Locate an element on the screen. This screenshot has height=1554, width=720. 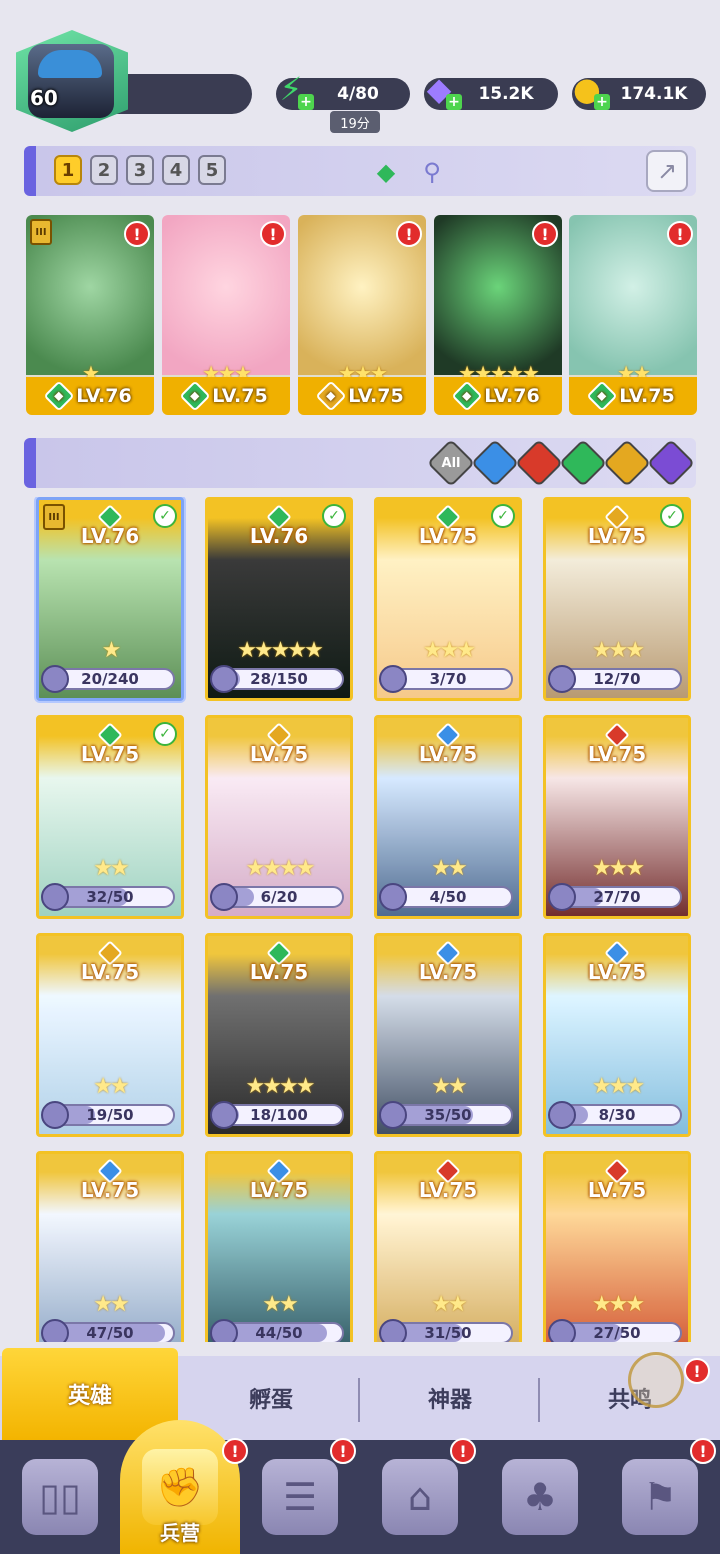
light-element-icon: ◆ is located at coordinates (331, 396).